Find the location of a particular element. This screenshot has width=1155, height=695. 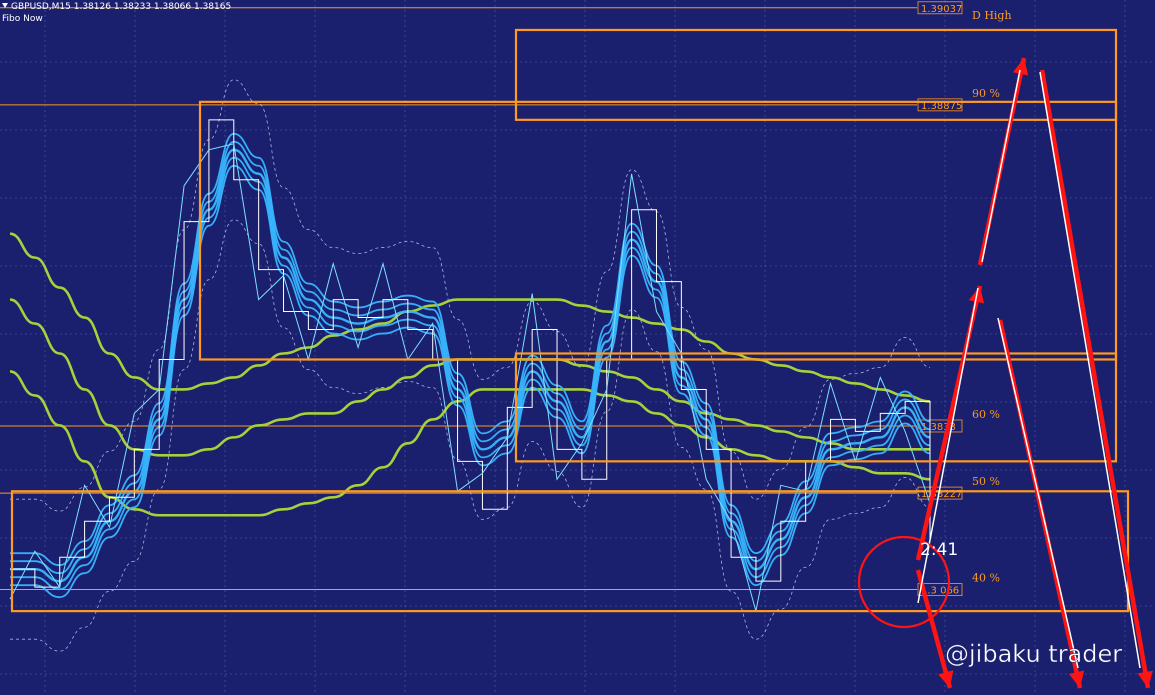

arrow-down-2-head is located at coordinates (1145, 679).